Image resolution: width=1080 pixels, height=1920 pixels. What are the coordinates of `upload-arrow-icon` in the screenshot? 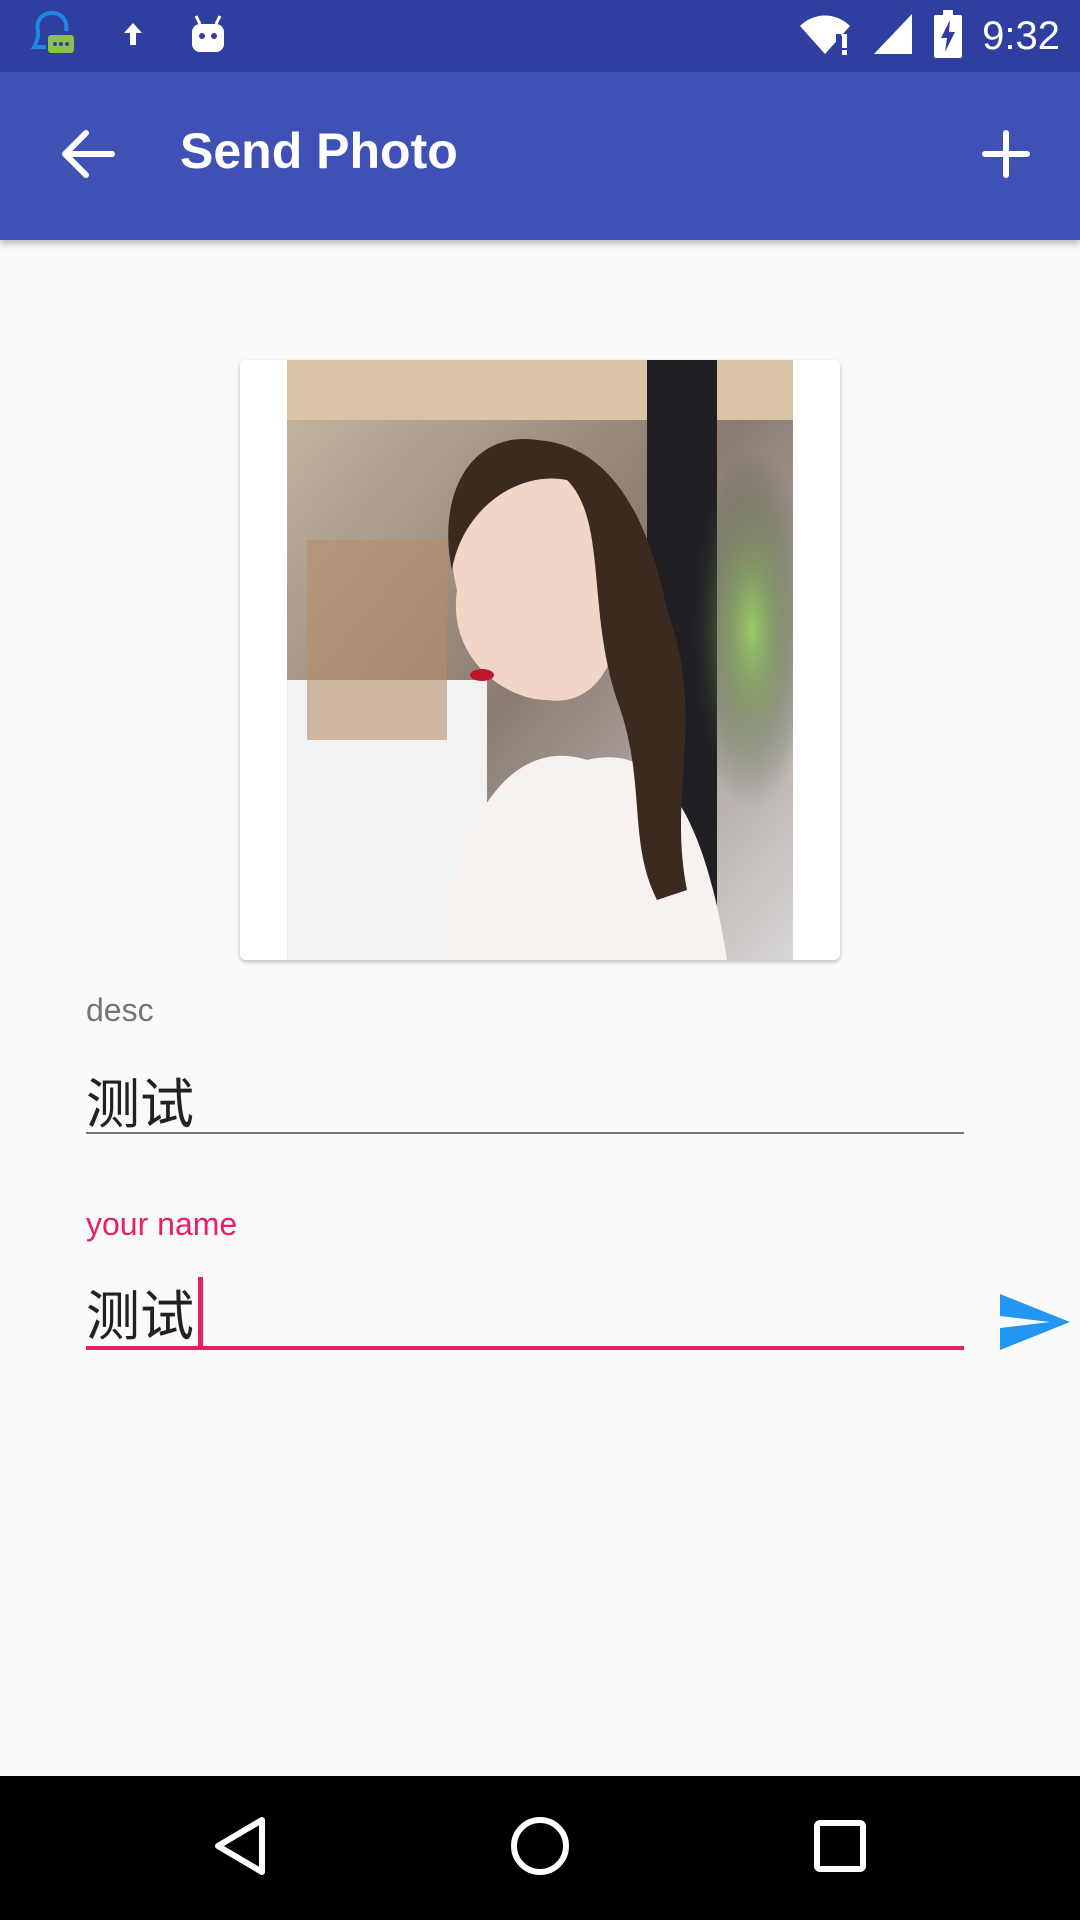 It's located at (133, 36).